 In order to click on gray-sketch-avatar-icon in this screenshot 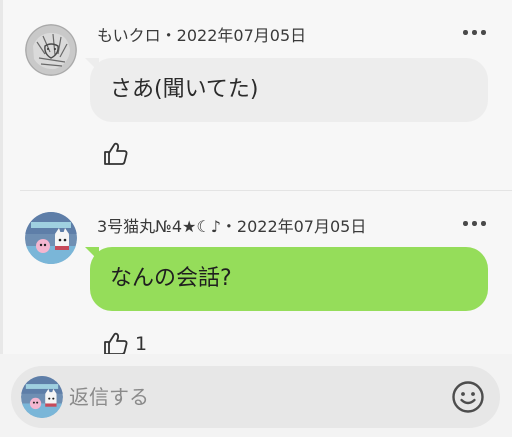, I will do `click(51, 50)`.